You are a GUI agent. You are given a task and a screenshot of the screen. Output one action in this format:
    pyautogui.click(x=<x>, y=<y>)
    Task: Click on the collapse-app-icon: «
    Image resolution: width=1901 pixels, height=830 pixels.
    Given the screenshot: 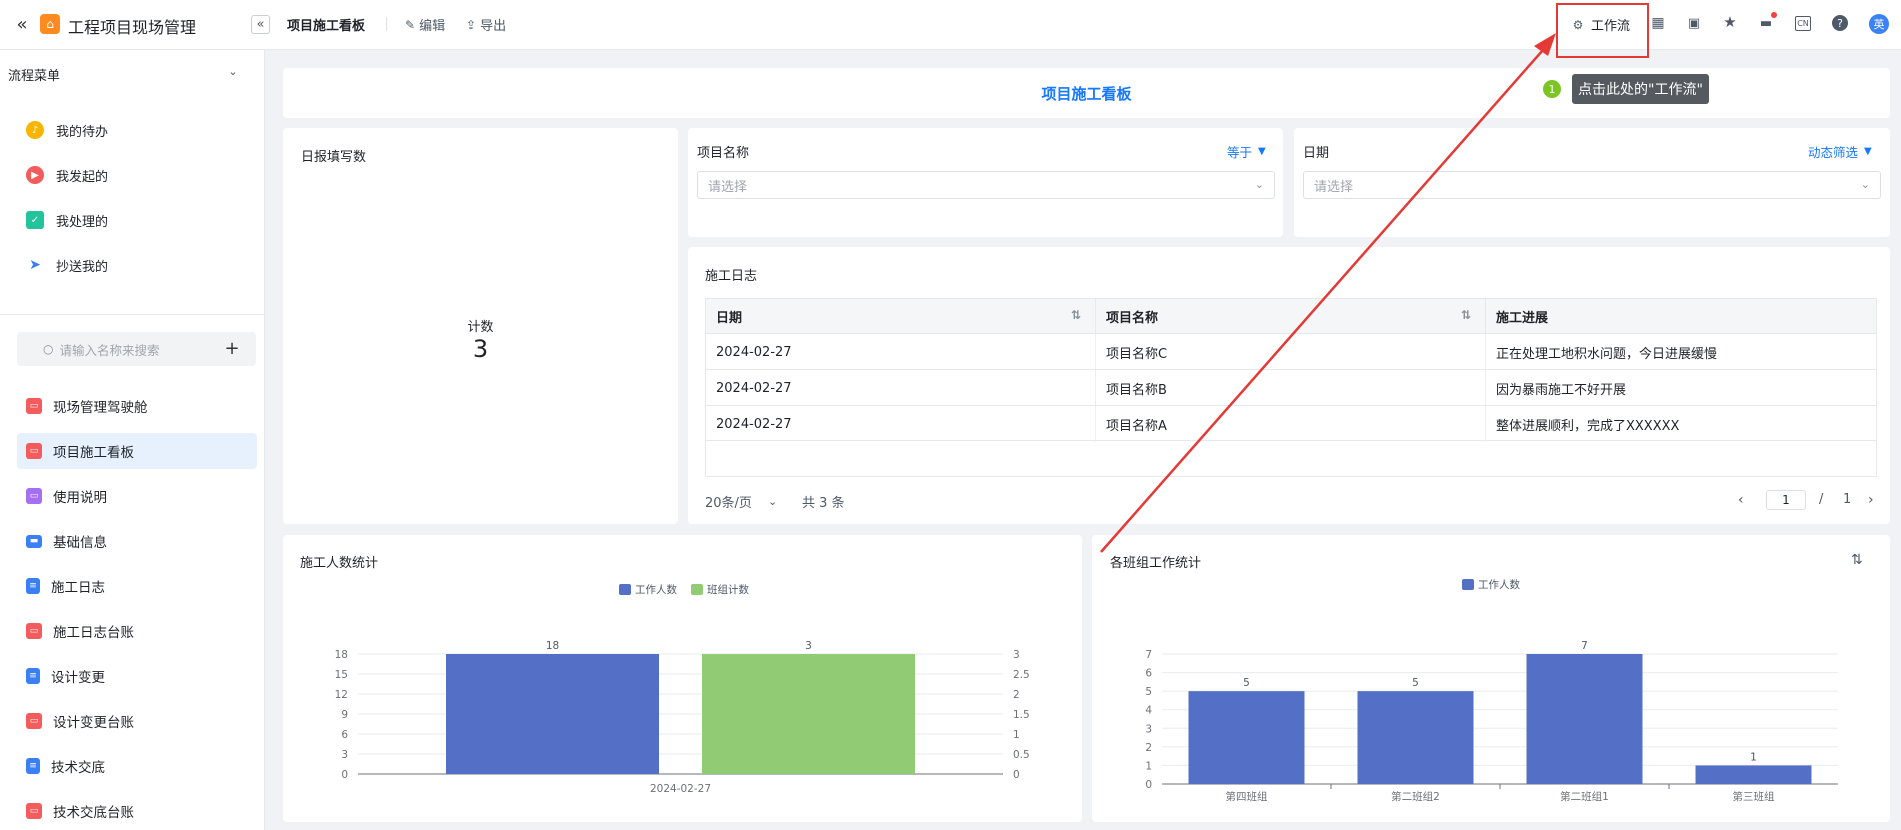 What is the action you would take?
    pyautogui.click(x=22, y=24)
    